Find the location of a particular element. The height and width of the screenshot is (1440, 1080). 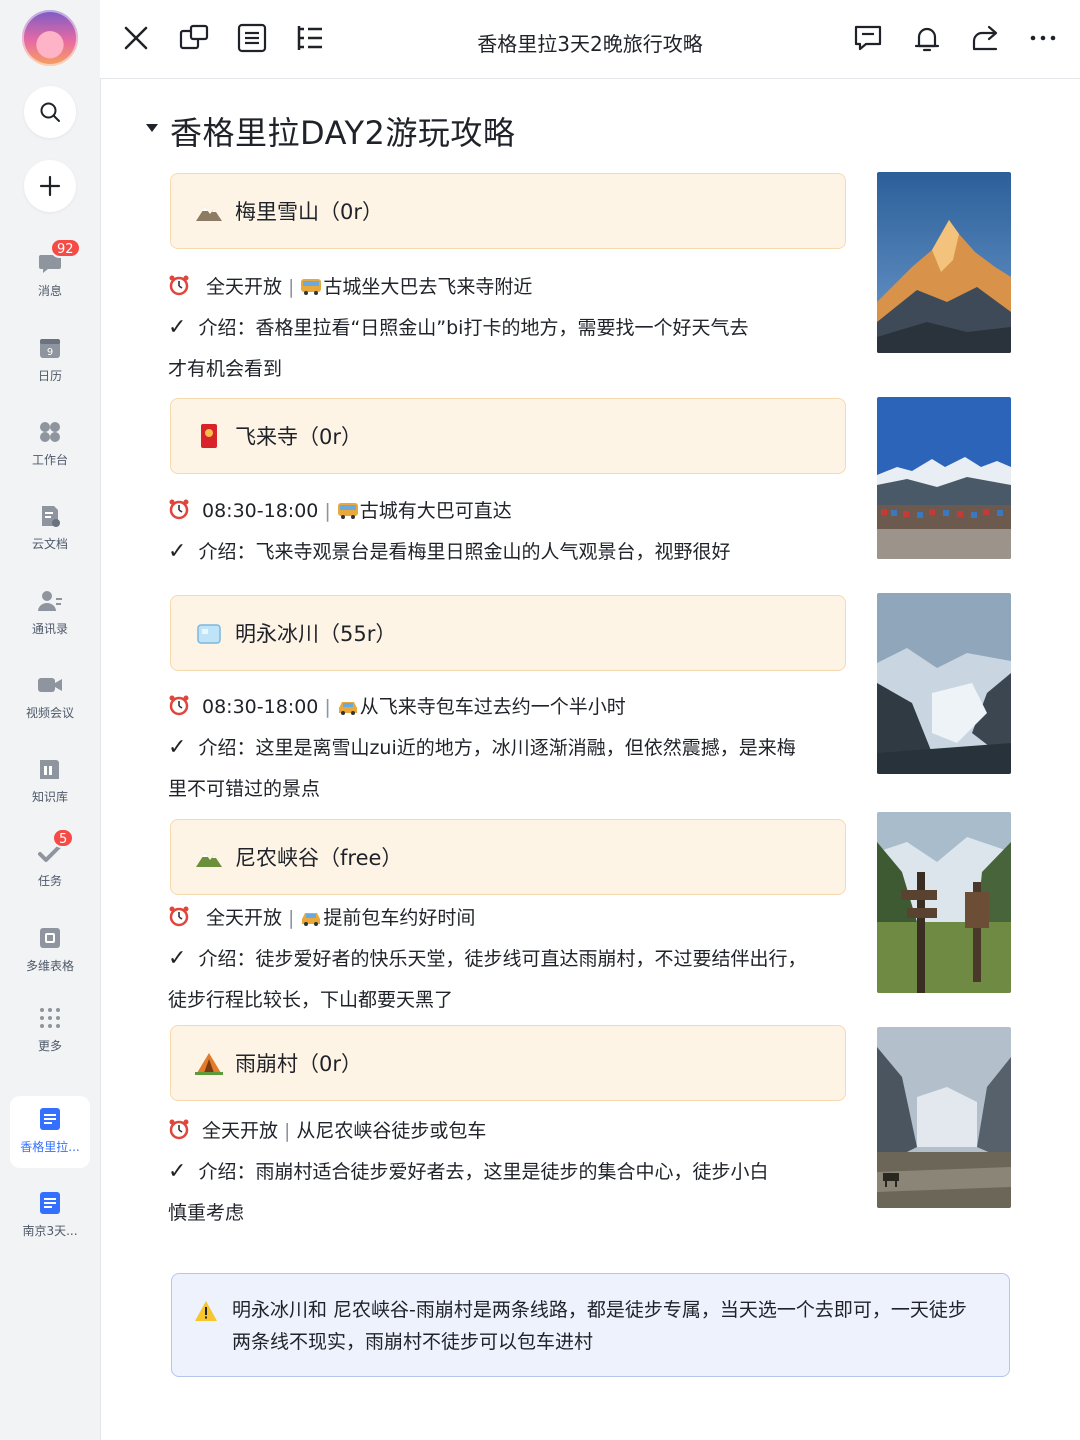

dots-grid-icon is located at coordinates (50, 1018).